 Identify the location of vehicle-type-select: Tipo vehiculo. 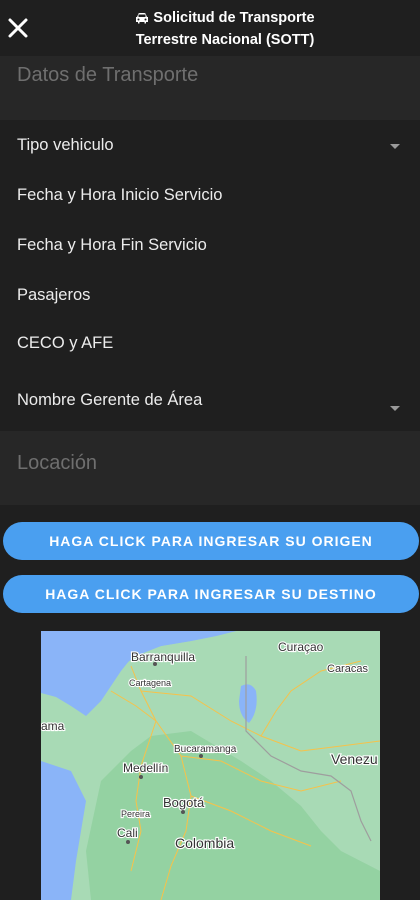
(65, 145).